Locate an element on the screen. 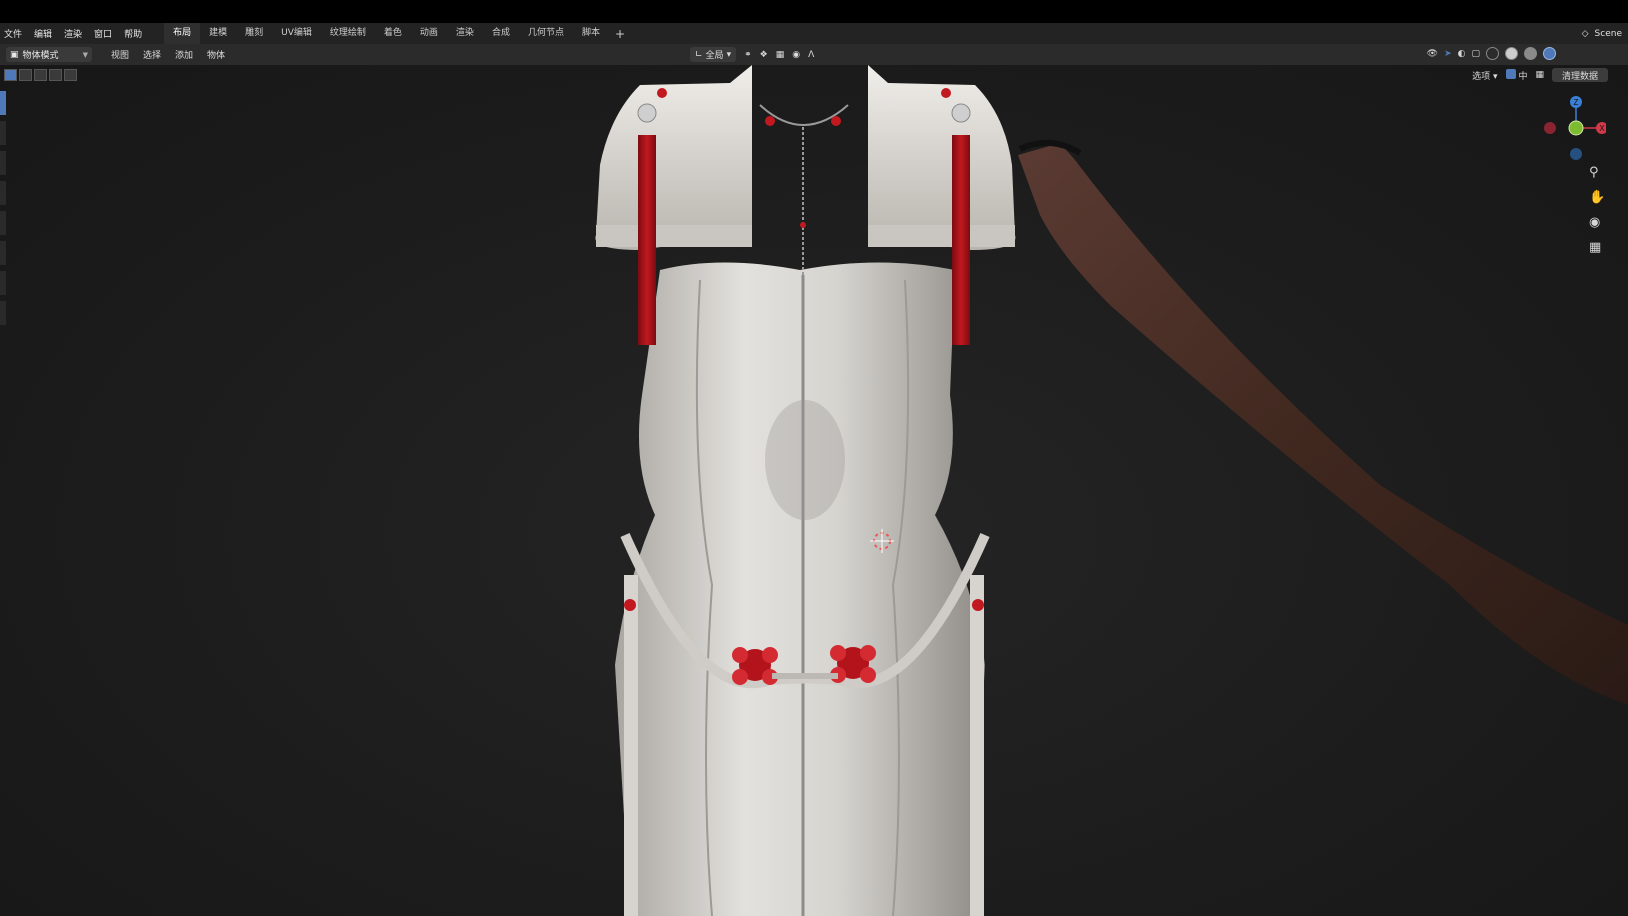  menu-add: 添加 is located at coordinates (184, 54).